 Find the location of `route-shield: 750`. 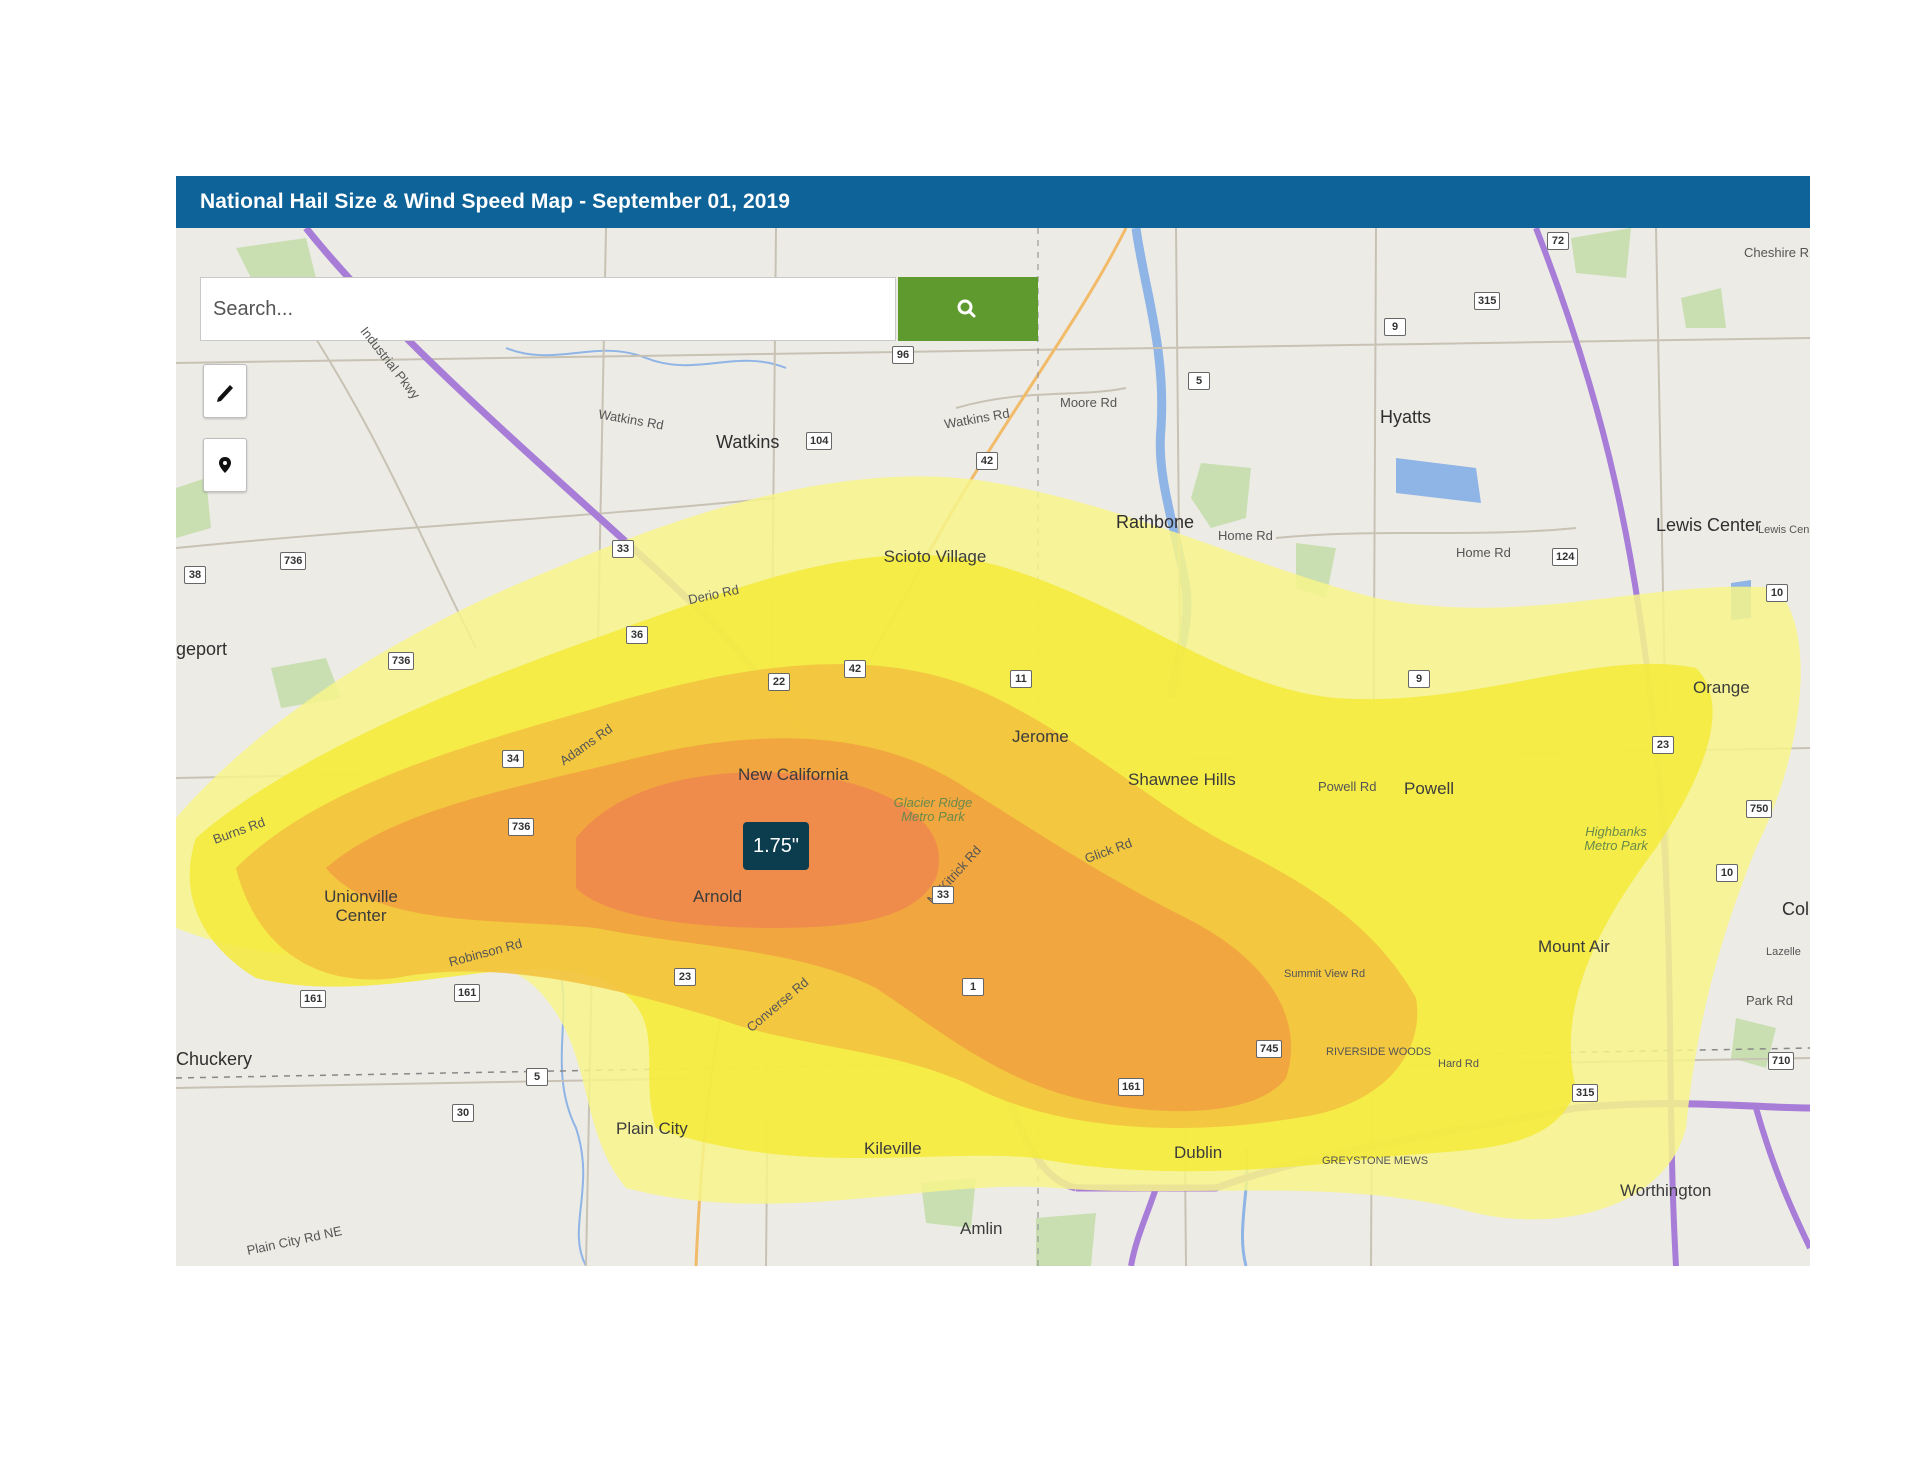

route-shield: 750 is located at coordinates (1759, 809).